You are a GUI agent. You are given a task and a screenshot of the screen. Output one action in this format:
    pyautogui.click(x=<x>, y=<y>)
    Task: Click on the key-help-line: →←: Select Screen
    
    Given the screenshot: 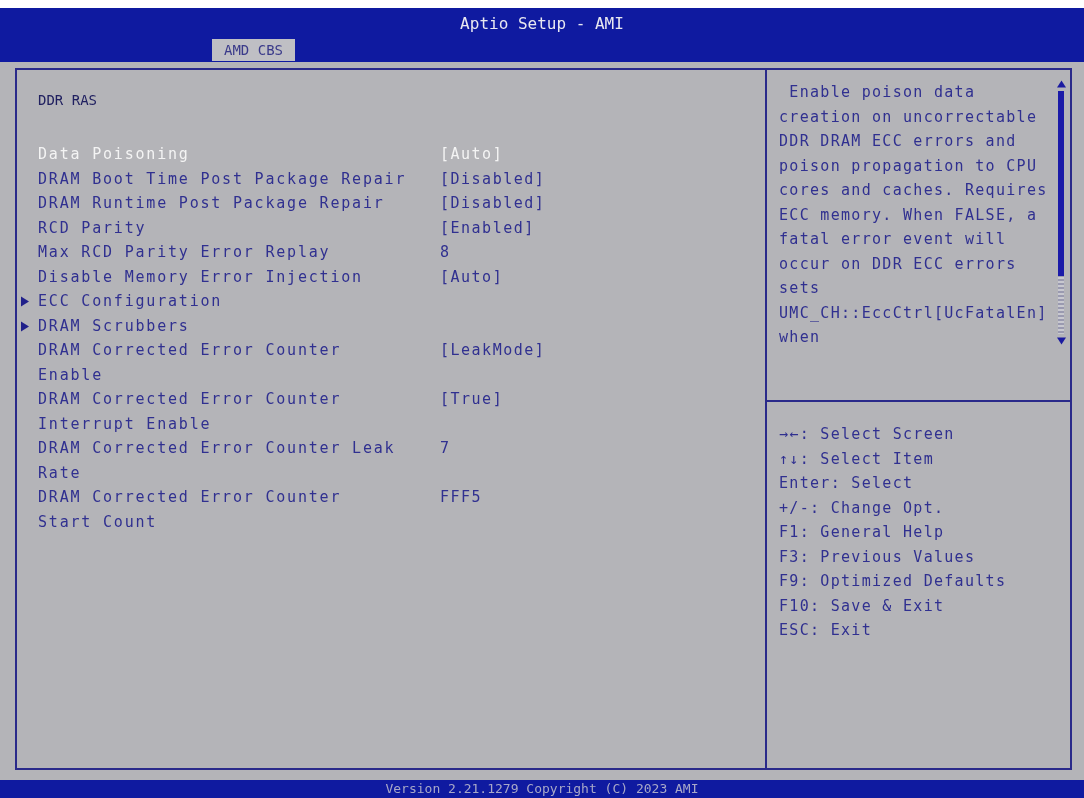 What is the action you would take?
    pyautogui.click(x=867, y=434)
    